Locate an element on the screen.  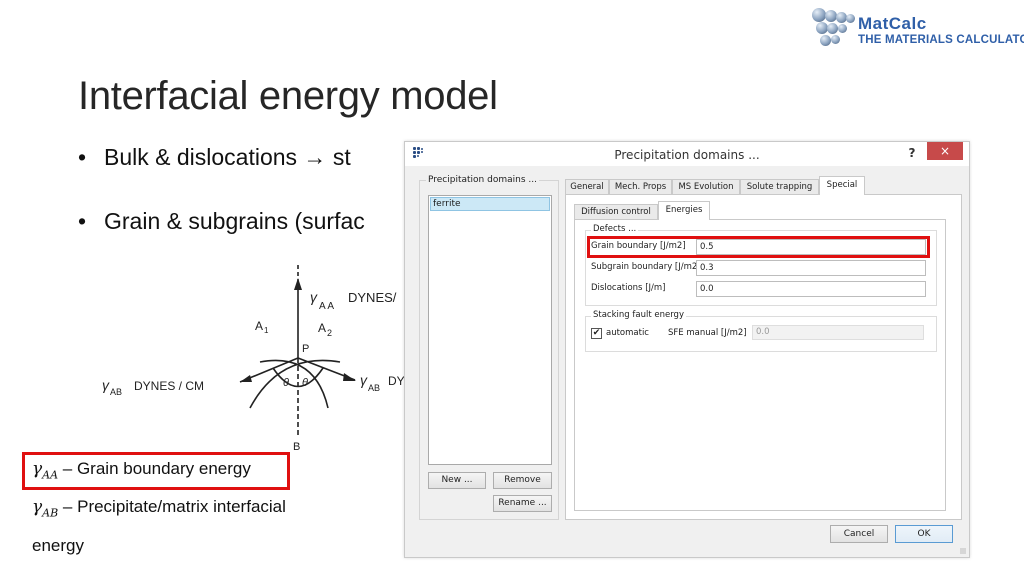
label-p: P is located at coordinates (305, 349).